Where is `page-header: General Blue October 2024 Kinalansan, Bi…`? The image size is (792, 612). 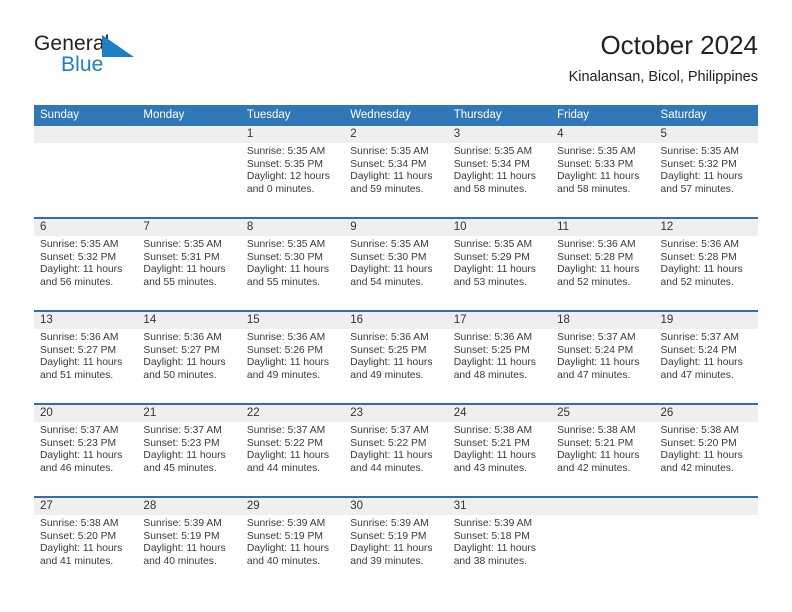 page-header: General Blue October 2024 Kinalansan, Bi… is located at coordinates (396, 63).